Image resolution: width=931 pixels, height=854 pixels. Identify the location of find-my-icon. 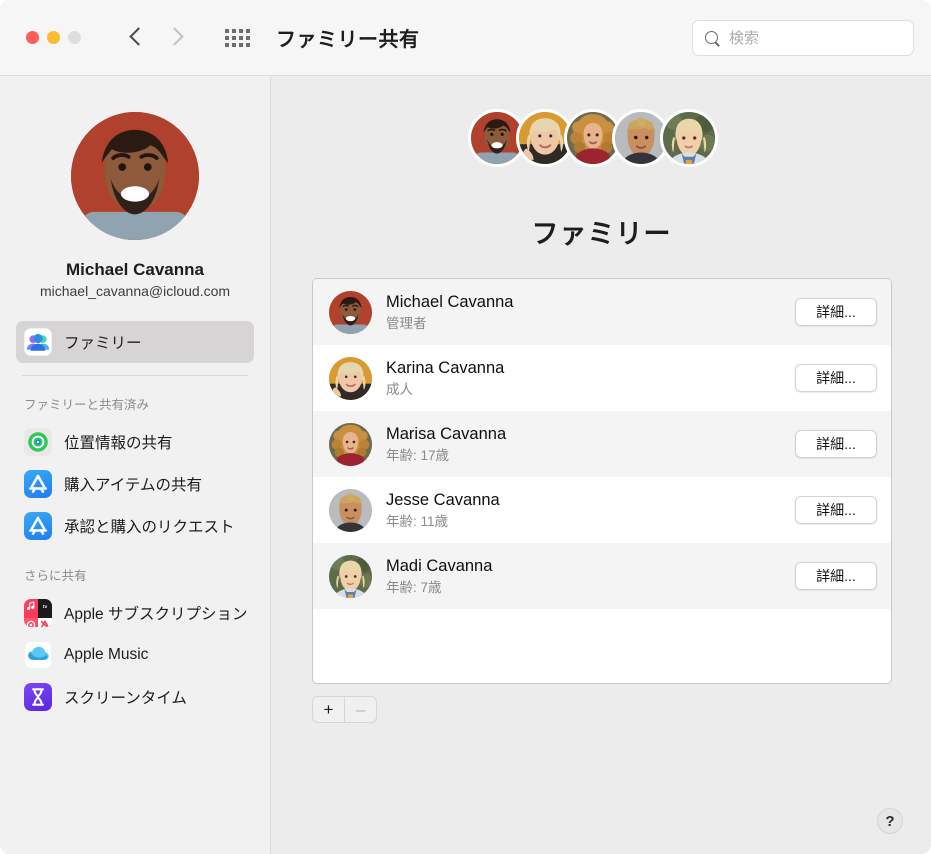
(38, 442).